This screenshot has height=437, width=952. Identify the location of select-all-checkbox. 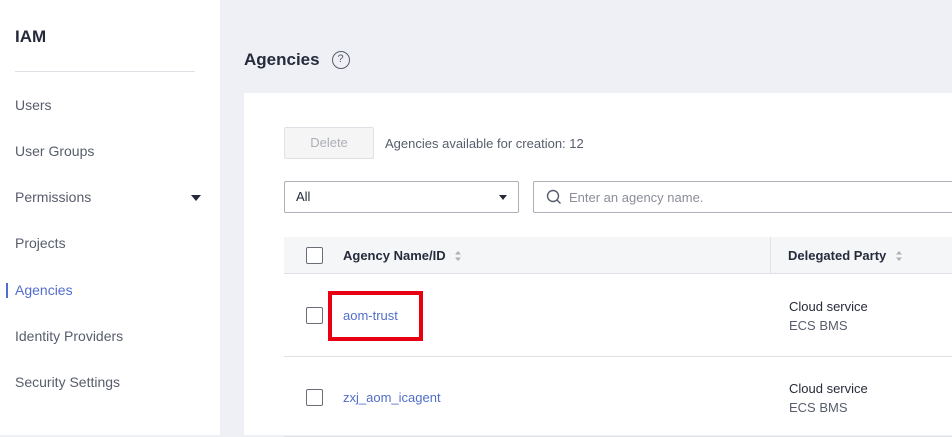
(314, 255).